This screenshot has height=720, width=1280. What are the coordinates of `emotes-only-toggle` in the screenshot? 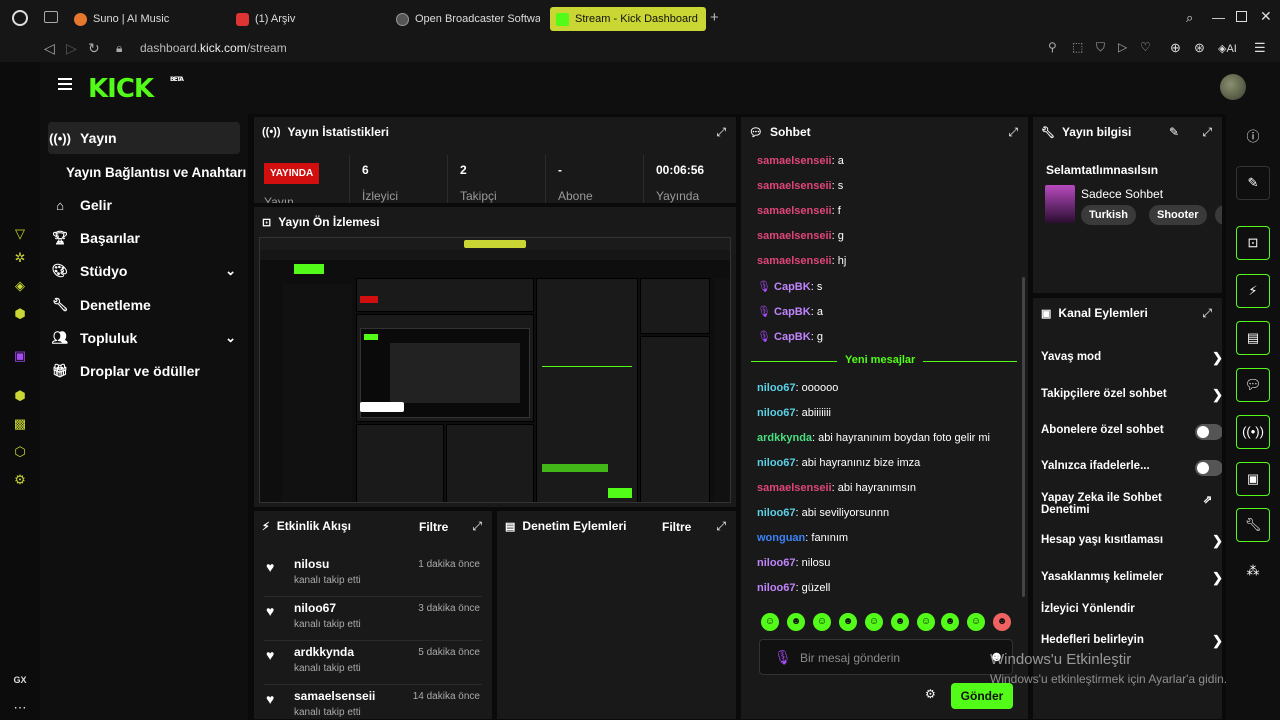 It's located at (1208, 468).